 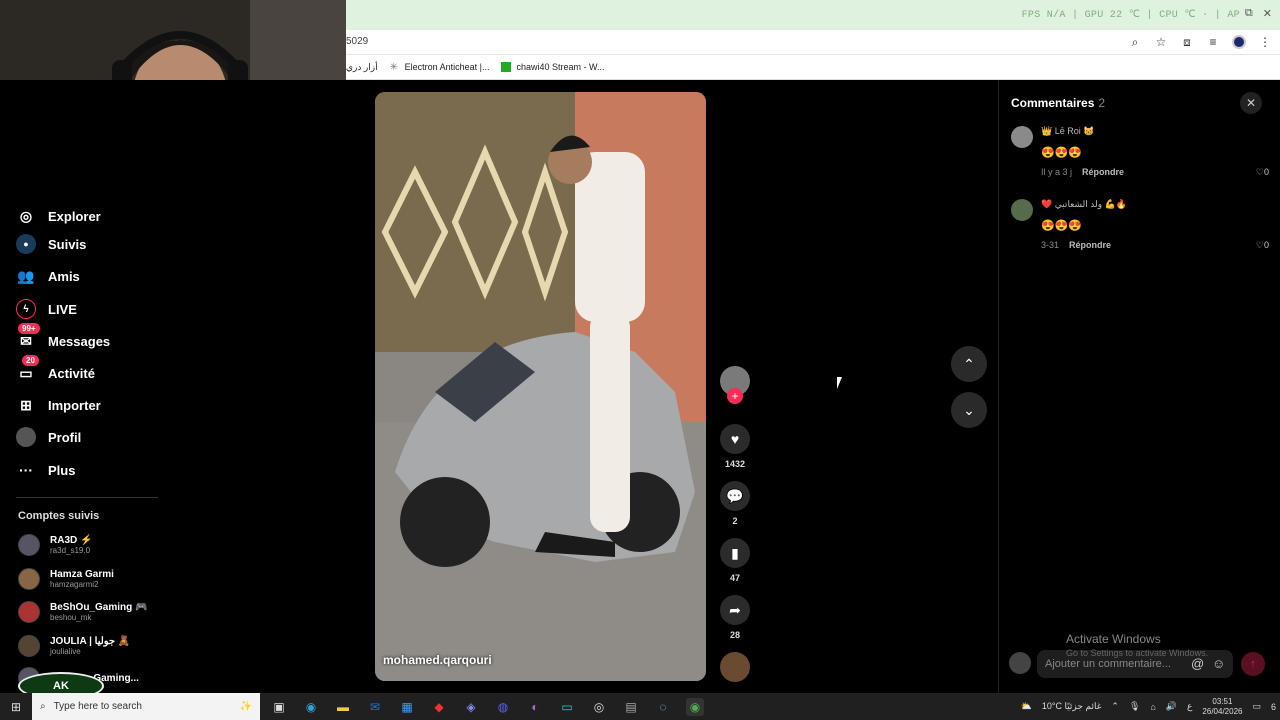 What do you see at coordinates (439, 707) in the screenshot?
I see `game-app-icon: ◆` at bounding box center [439, 707].